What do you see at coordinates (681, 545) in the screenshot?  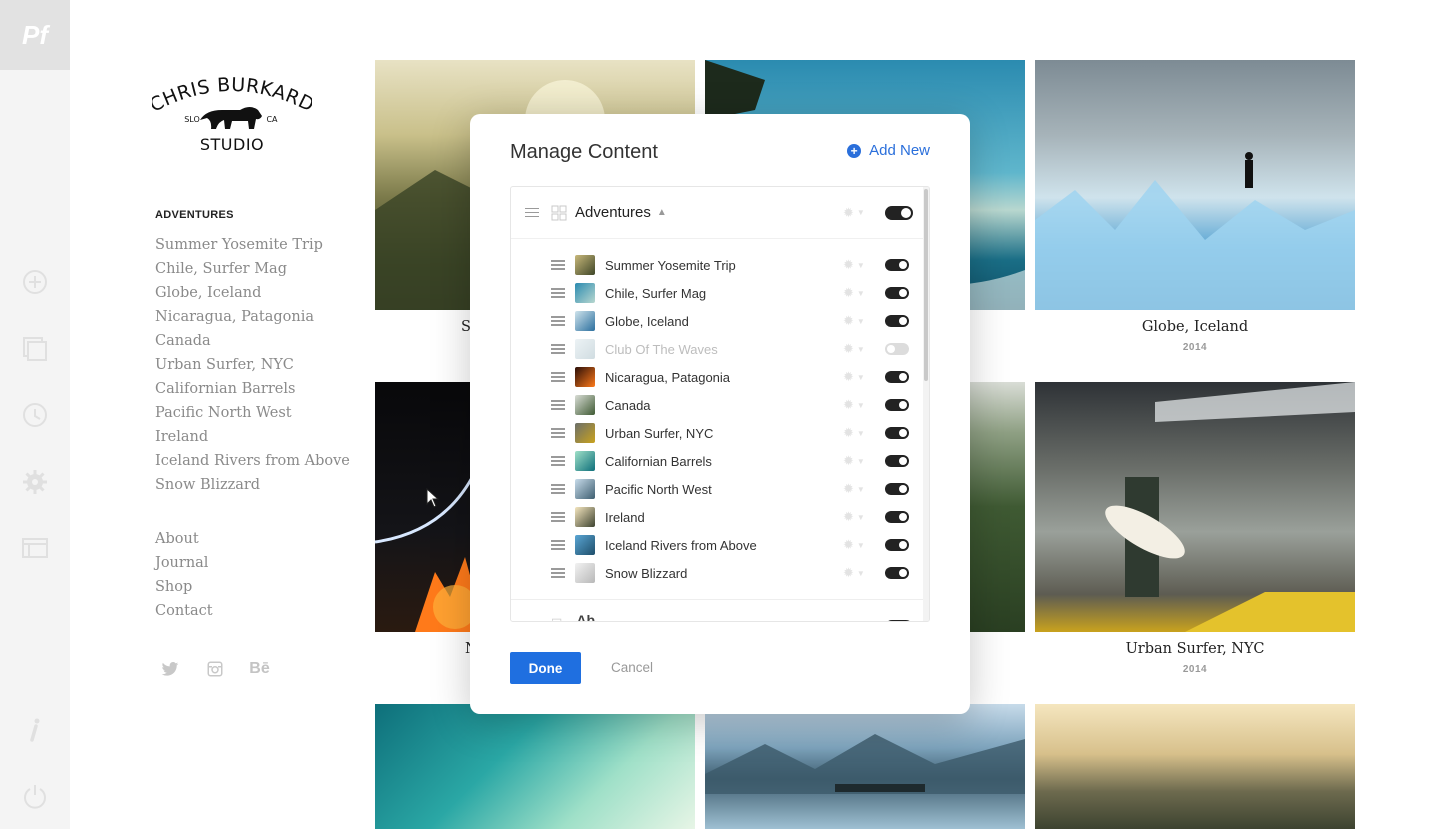 I see `item-label: Iceland Rivers from Above` at bounding box center [681, 545].